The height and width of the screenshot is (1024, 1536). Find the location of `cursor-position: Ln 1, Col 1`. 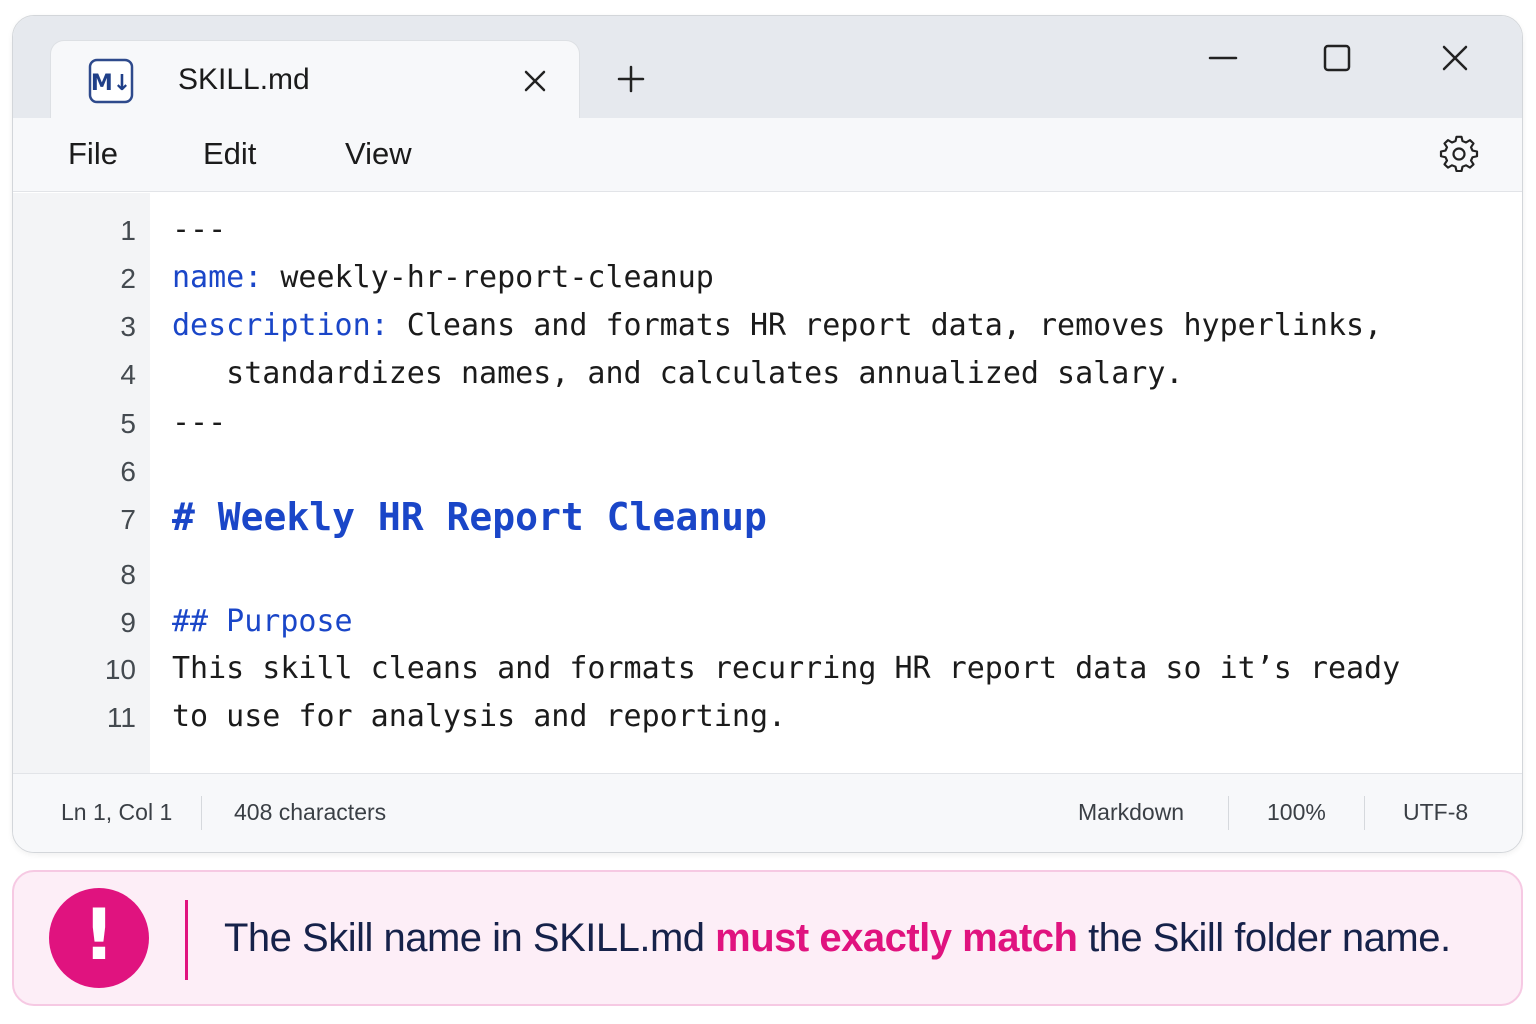

cursor-position: Ln 1, Col 1 is located at coordinates (116, 812).